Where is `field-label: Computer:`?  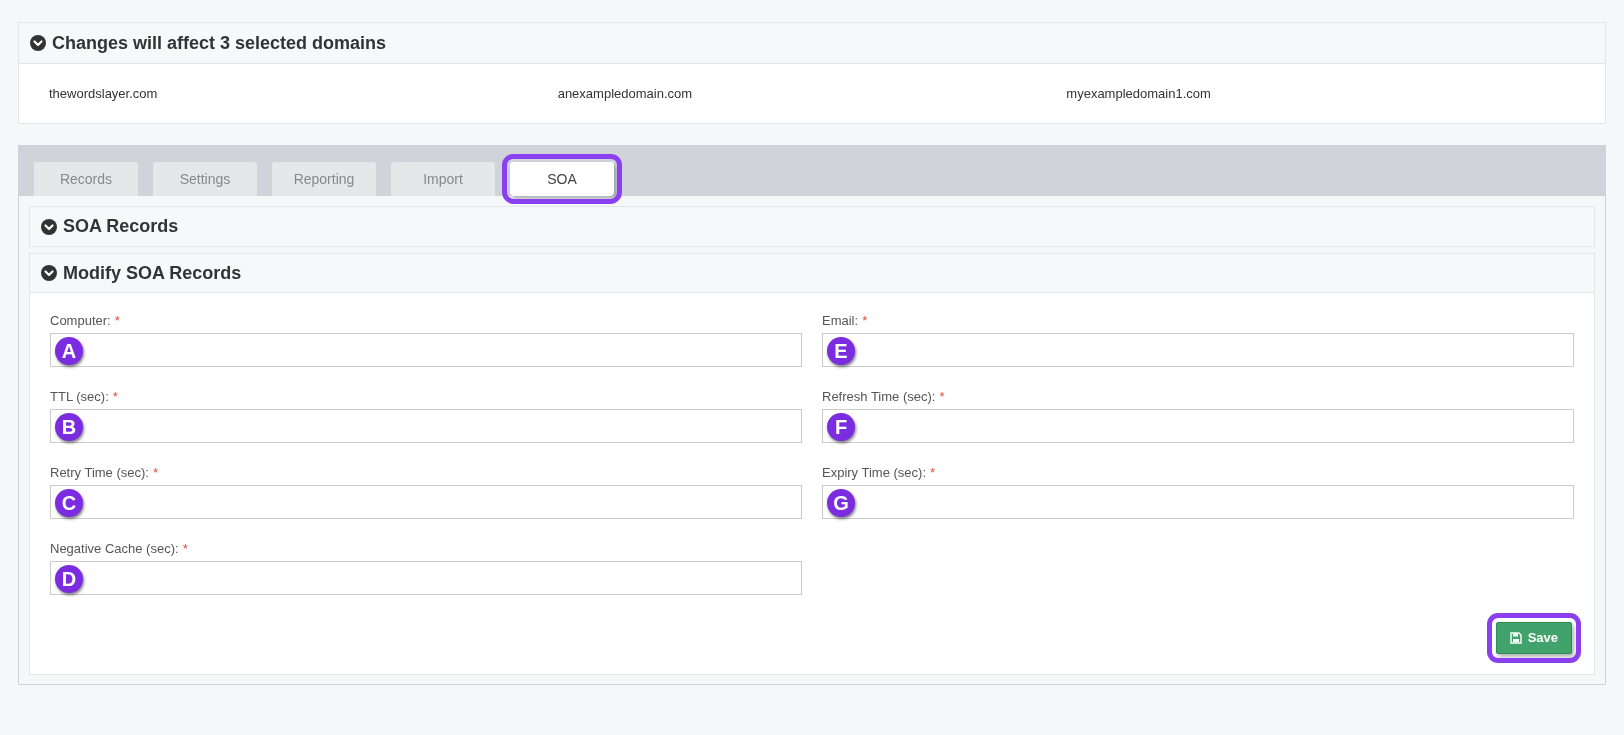 field-label: Computer: is located at coordinates (80, 321).